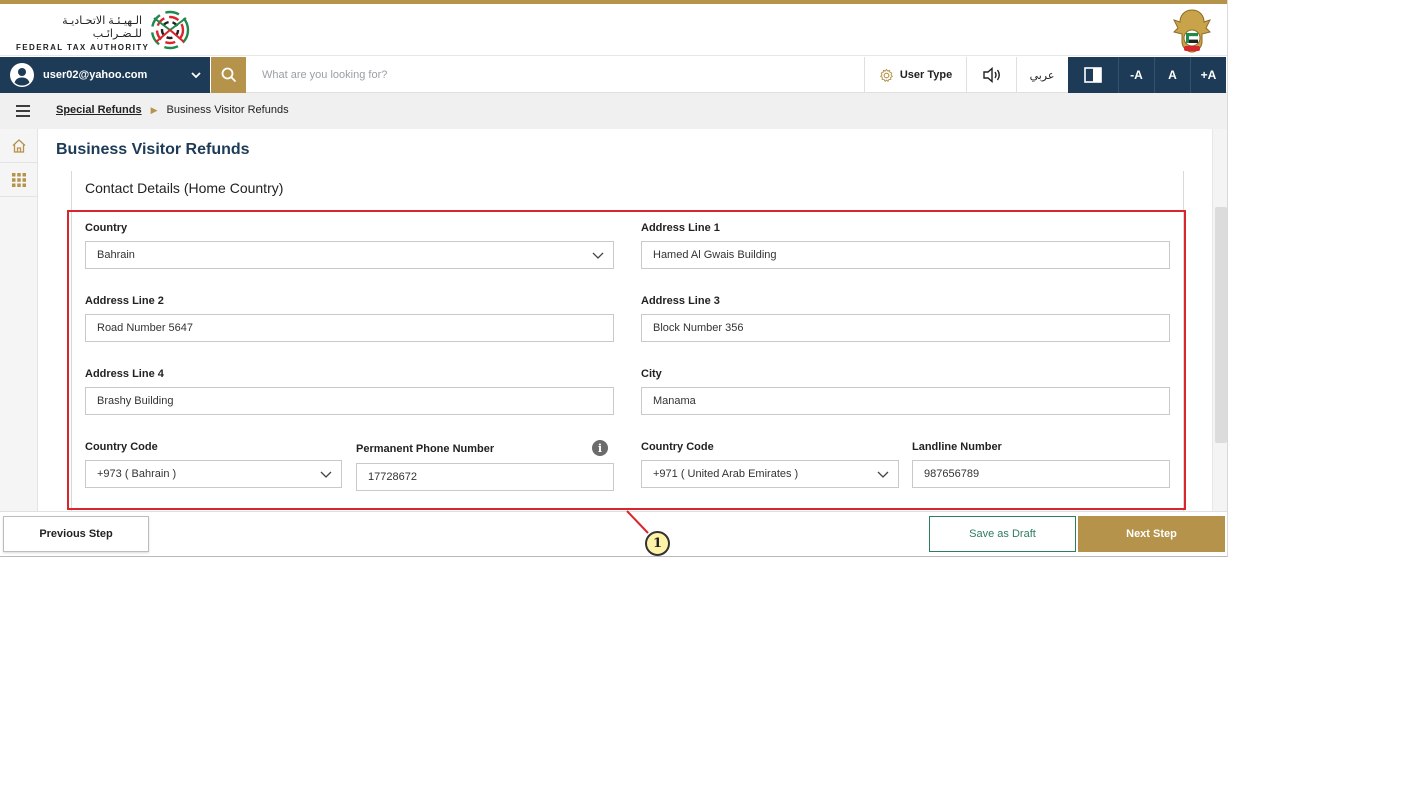 This screenshot has height=801, width=1414. Describe the element at coordinates (657, 543) in the screenshot. I see `annotation-callout-badge: 1` at that location.